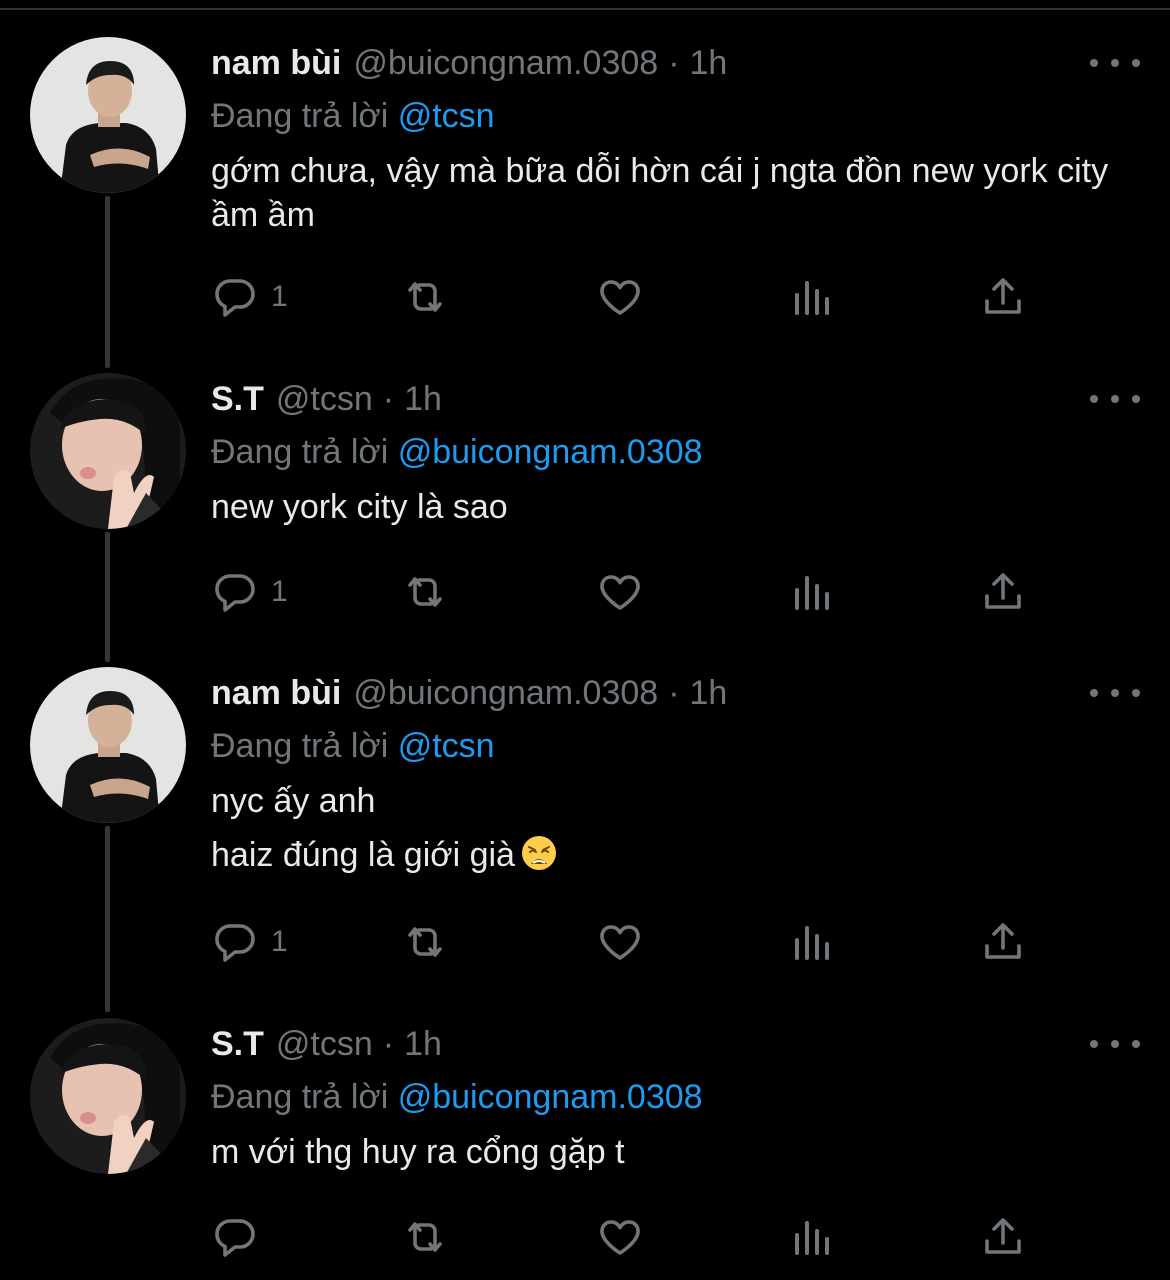 Image resolution: width=1170 pixels, height=1280 pixels. What do you see at coordinates (293, 801) in the screenshot?
I see `tweet-text-line: nyc ấy anh` at bounding box center [293, 801].